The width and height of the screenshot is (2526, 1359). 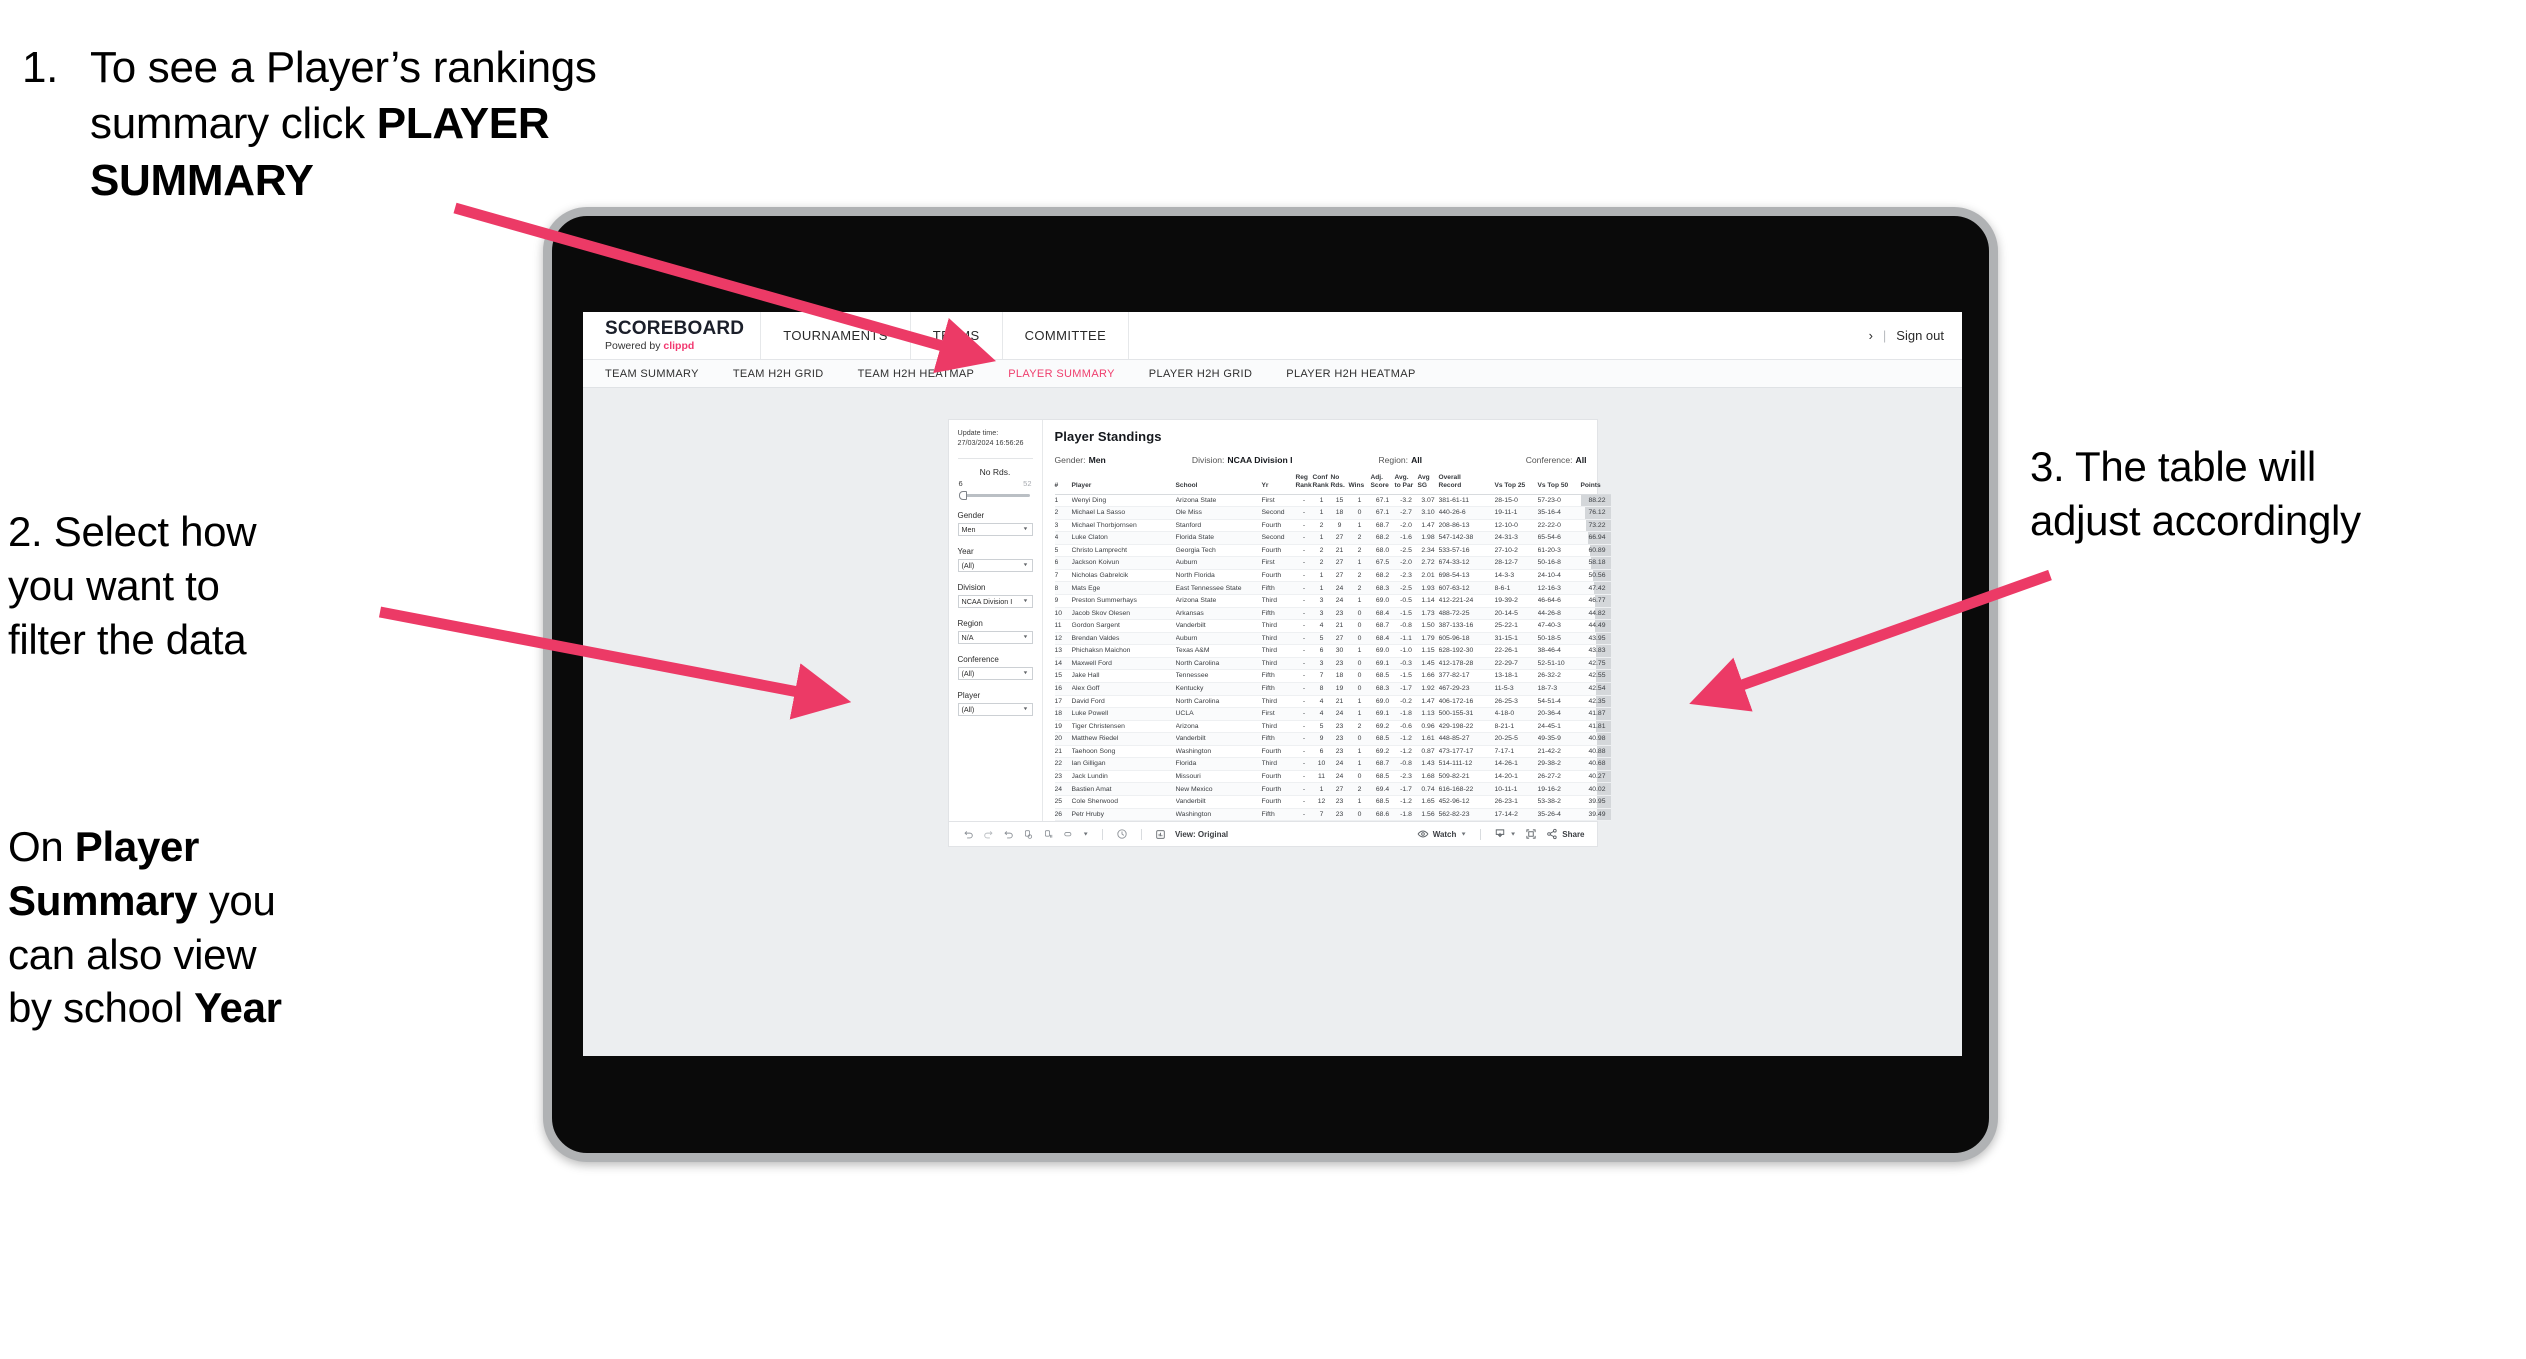 What do you see at coordinates (1382, 484) in the screenshot?
I see `col-adj-score: Adj. Score` at bounding box center [1382, 484].